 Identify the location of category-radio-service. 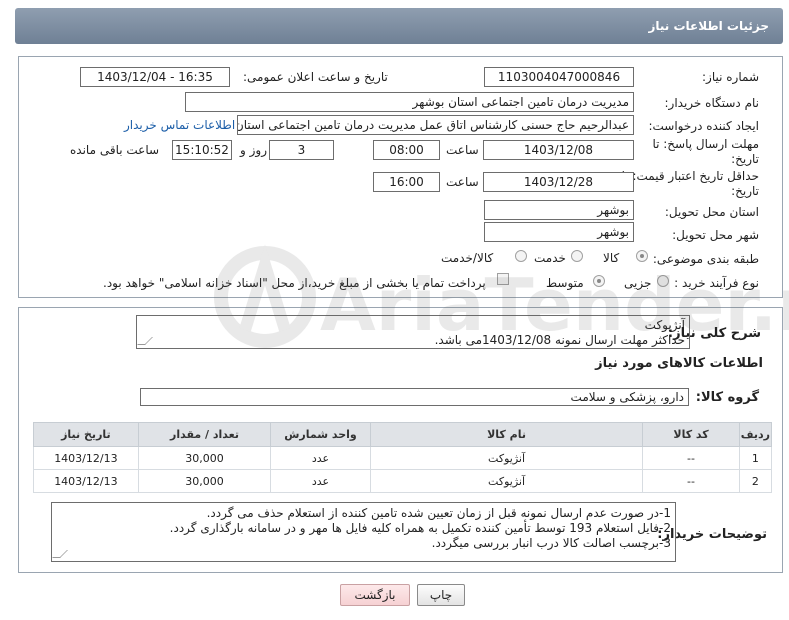
(577, 256).